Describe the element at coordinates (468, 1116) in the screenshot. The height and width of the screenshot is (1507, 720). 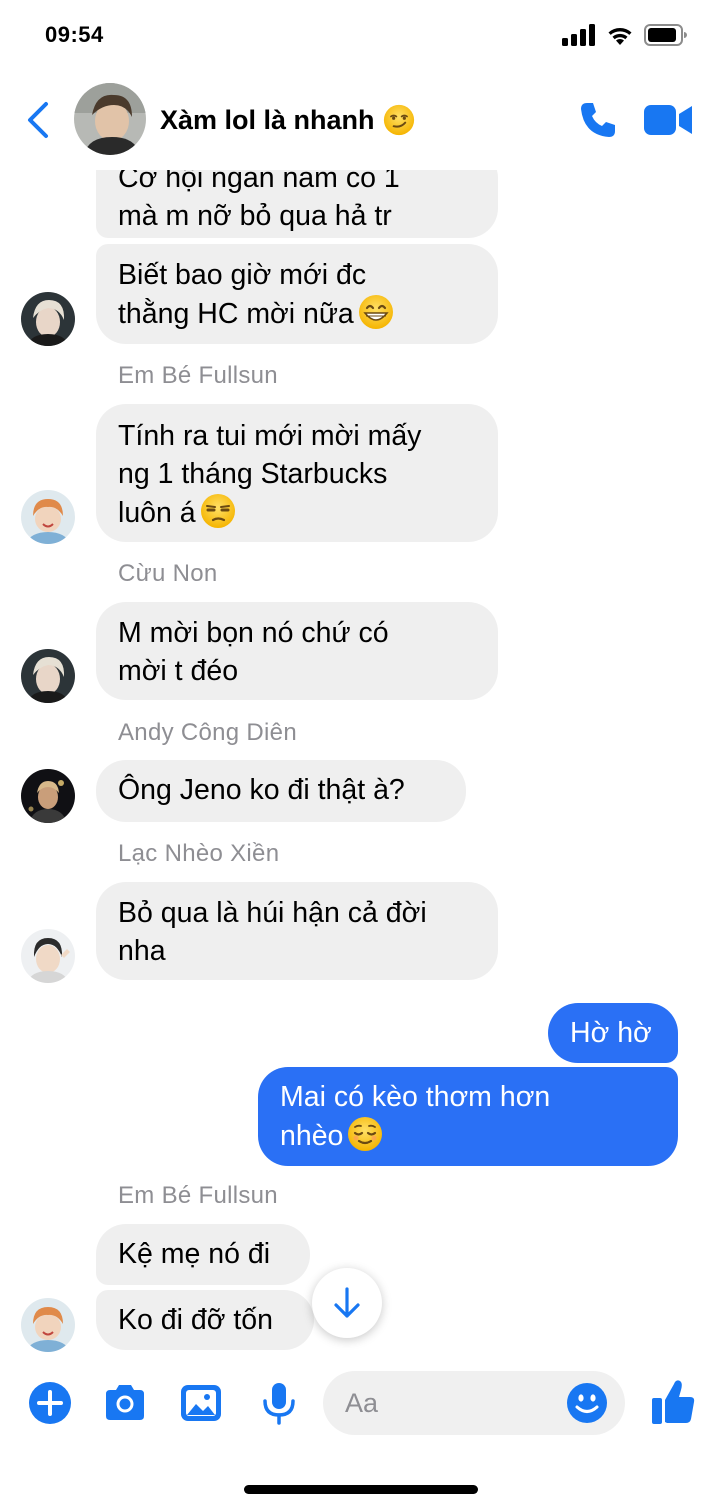
I see `message-bubble-outgoing: Mai có kèo thơm hơn nhèo` at that location.